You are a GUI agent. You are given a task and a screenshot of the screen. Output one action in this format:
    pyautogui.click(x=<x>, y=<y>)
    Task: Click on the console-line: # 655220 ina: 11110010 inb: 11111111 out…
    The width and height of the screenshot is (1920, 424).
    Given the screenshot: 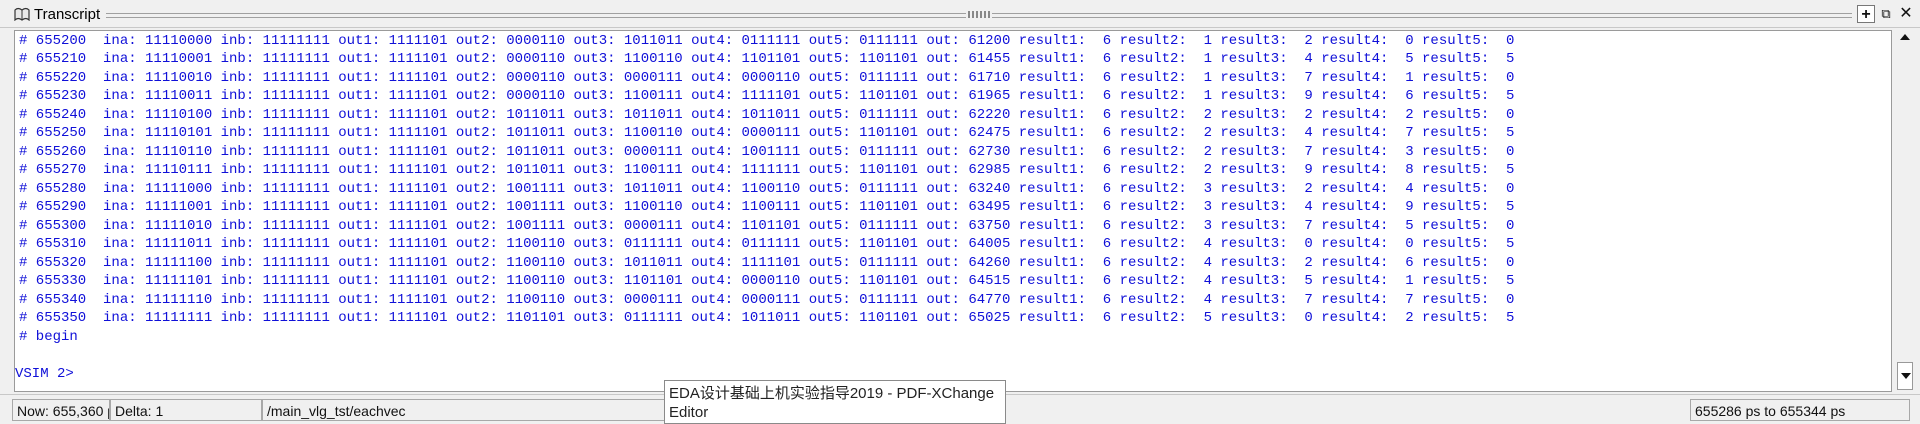 What is the action you would take?
    pyautogui.click(x=767, y=78)
    